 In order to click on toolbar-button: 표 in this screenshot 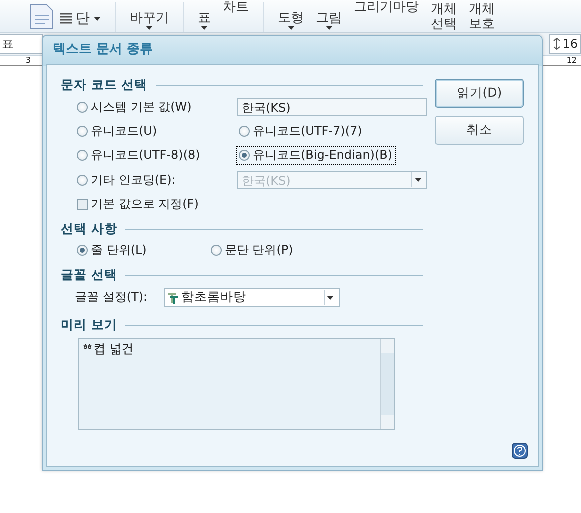, I will do `click(204, 21)`.